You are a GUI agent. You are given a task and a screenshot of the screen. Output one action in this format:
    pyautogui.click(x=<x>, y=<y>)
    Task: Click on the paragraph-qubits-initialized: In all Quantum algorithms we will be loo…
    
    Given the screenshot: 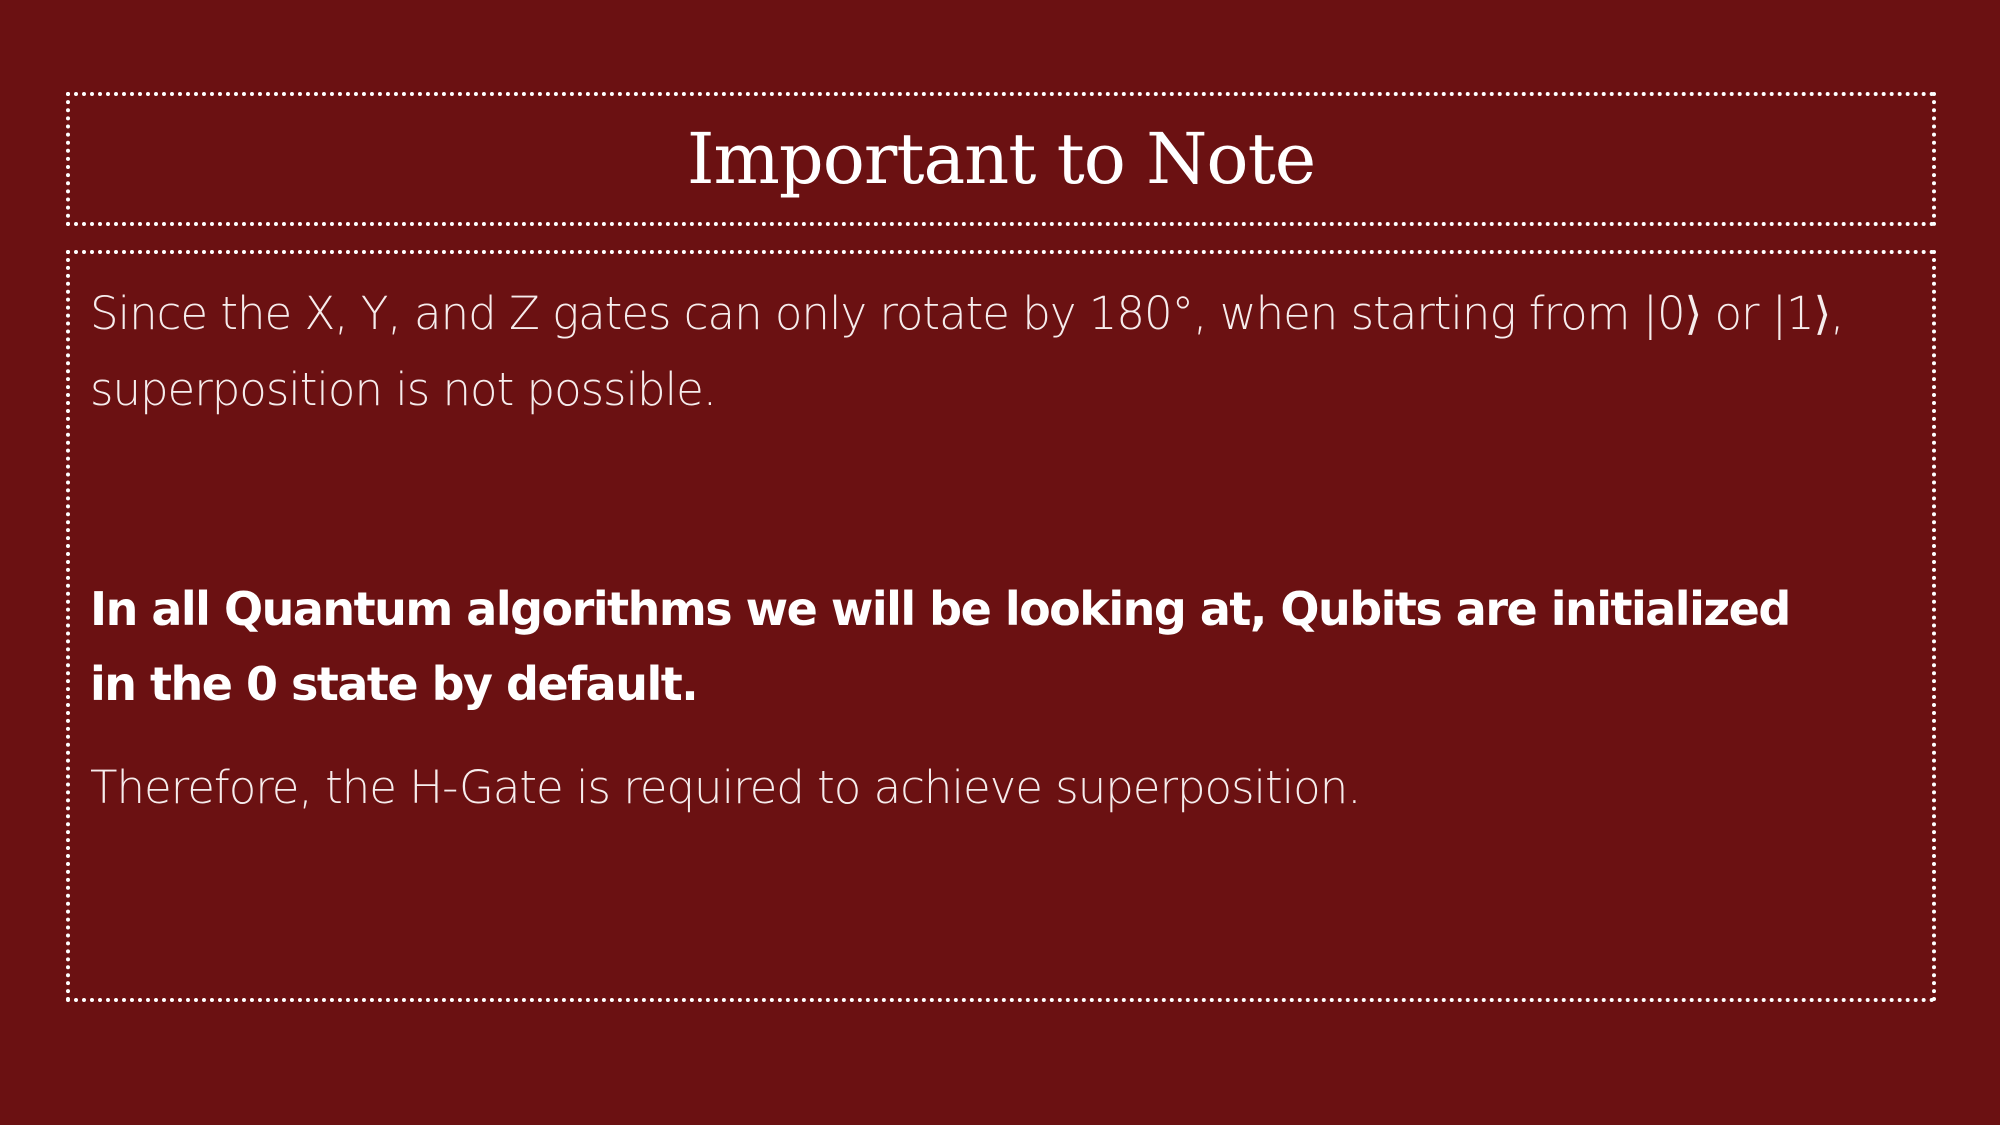 What is the action you would take?
    pyautogui.click(x=940, y=646)
    